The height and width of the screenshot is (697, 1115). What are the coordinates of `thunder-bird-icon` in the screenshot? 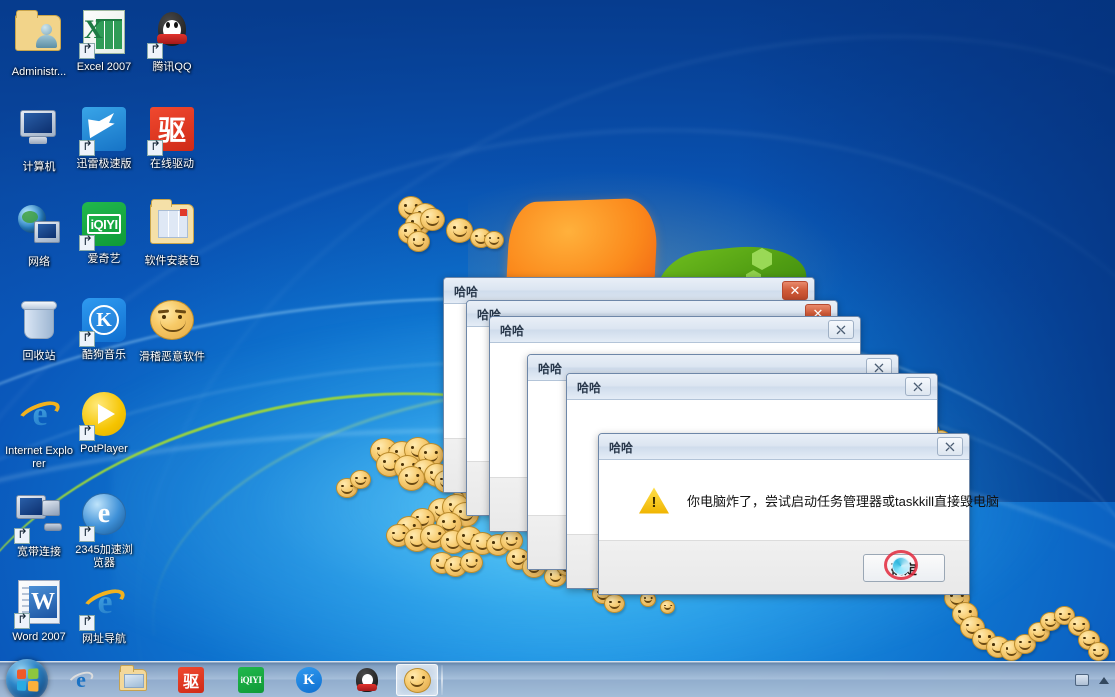 It's located at (103, 131).